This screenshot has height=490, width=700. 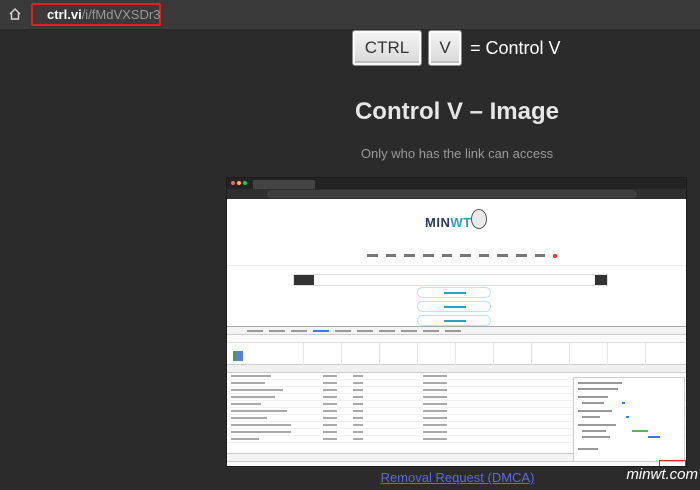 What do you see at coordinates (456, 194) in the screenshot?
I see `screenshot-addressbar` at bounding box center [456, 194].